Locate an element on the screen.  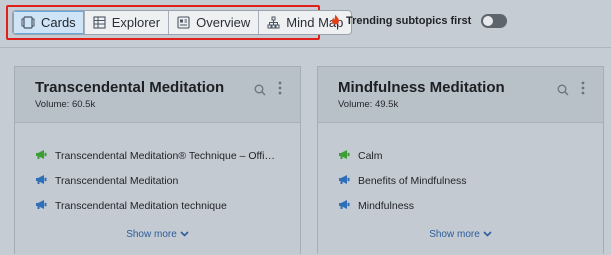
cards-icon is located at coordinates (28, 22).